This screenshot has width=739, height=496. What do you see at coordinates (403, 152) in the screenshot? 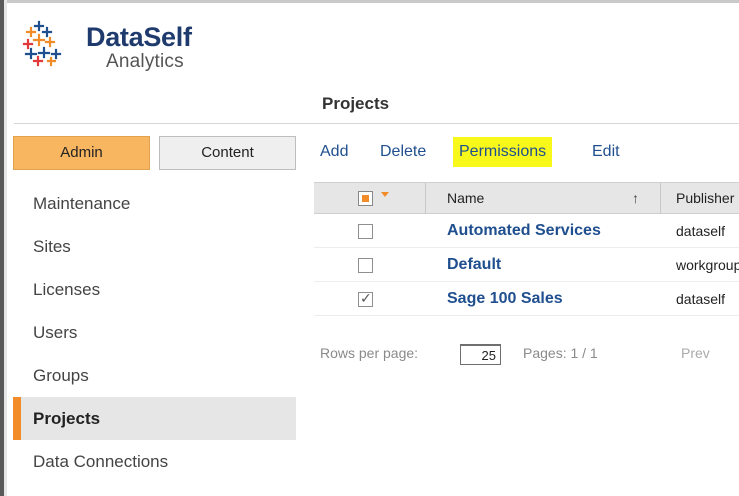
I see `delete-link: Delete` at bounding box center [403, 152].